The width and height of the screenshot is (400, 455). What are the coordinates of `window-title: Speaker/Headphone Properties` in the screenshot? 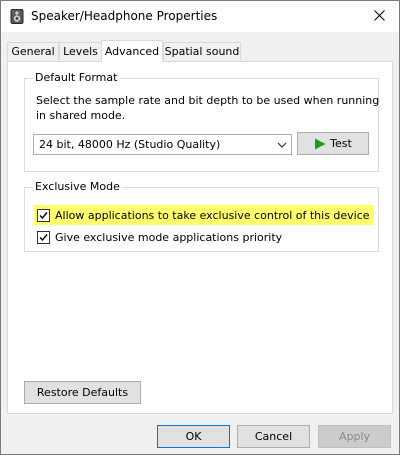 It's located at (124, 16).